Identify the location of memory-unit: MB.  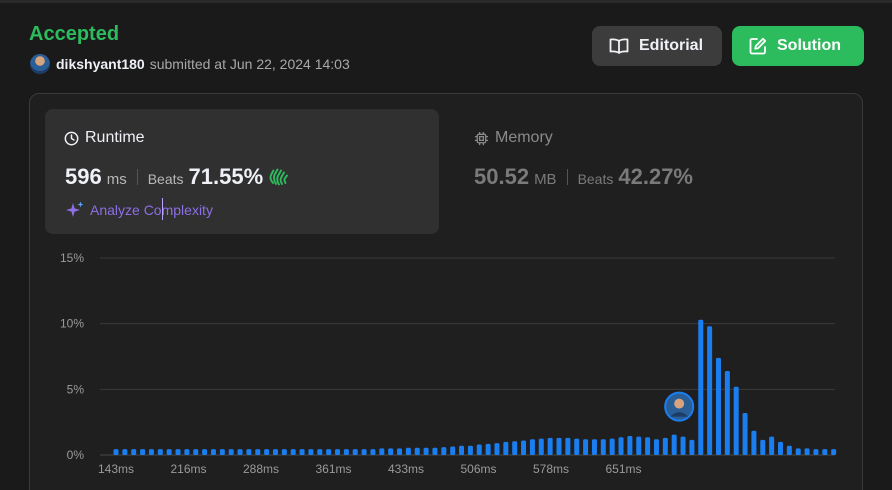
(545, 179).